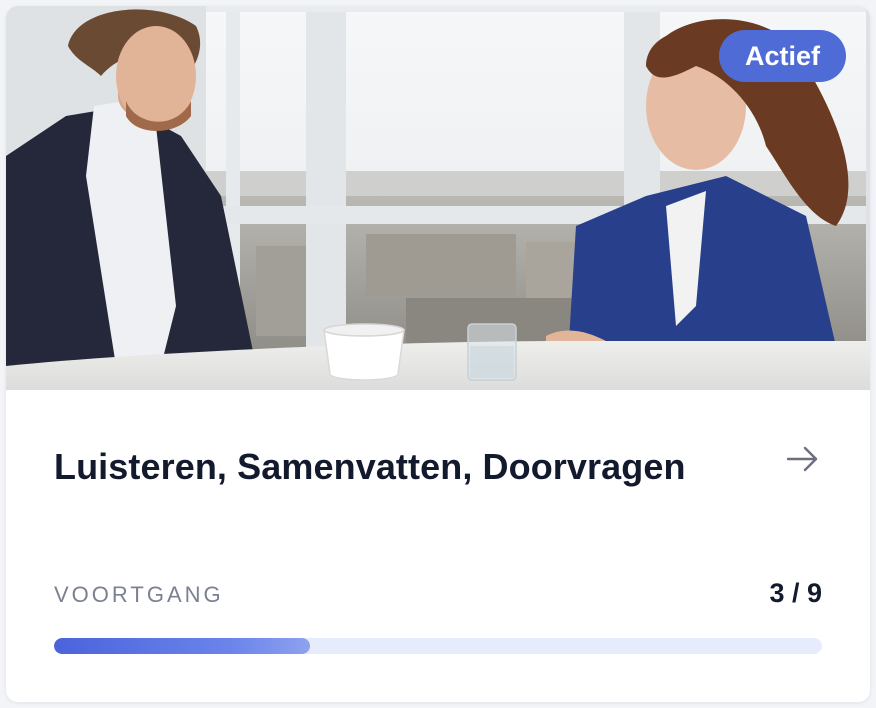 Image resolution: width=876 pixels, height=708 pixels. What do you see at coordinates (370, 467) in the screenshot?
I see `course-title: Luisteren, Samenvatten, Doorvragen` at bounding box center [370, 467].